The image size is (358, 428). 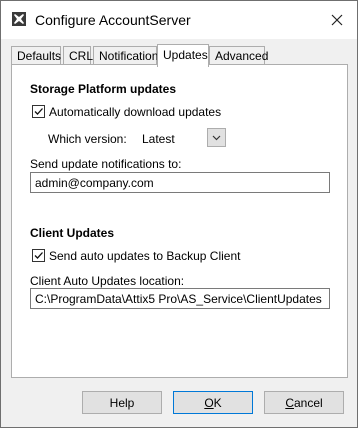 I want to click on ok-button: OK, so click(x=213, y=402).